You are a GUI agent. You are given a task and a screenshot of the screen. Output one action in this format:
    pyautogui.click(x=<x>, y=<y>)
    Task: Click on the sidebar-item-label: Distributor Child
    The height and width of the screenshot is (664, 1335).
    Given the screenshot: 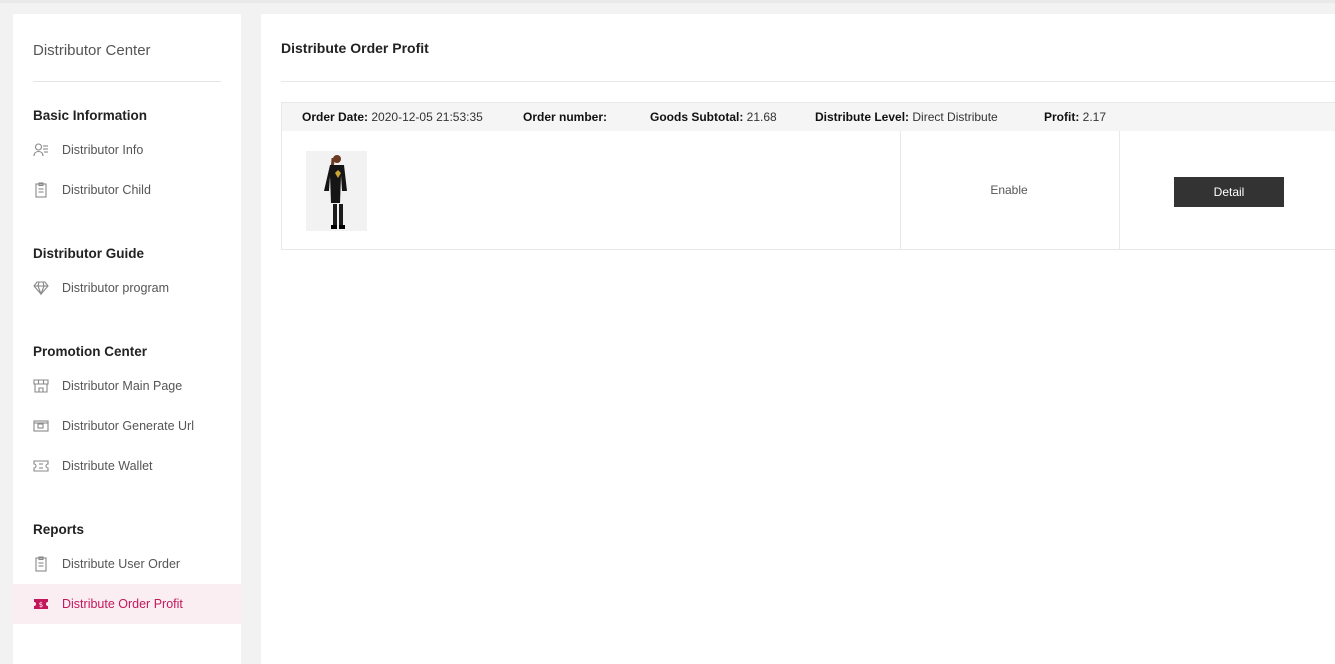 What is the action you would take?
    pyautogui.click(x=106, y=190)
    